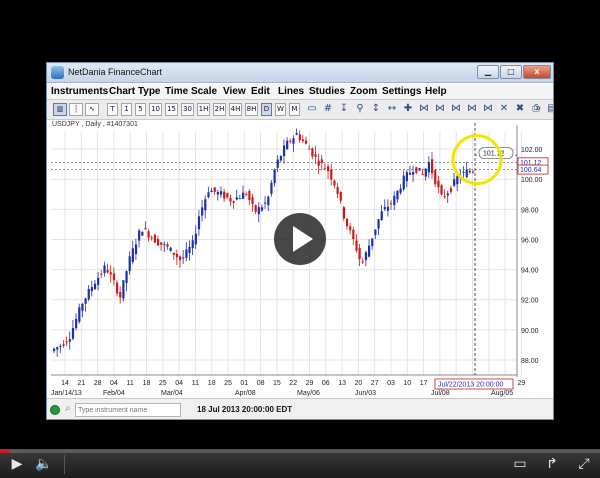 The width and height of the screenshot is (600, 478). What do you see at coordinates (251, 109) in the screenshot?
I see `timescale-8h: 8H` at bounding box center [251, 109].